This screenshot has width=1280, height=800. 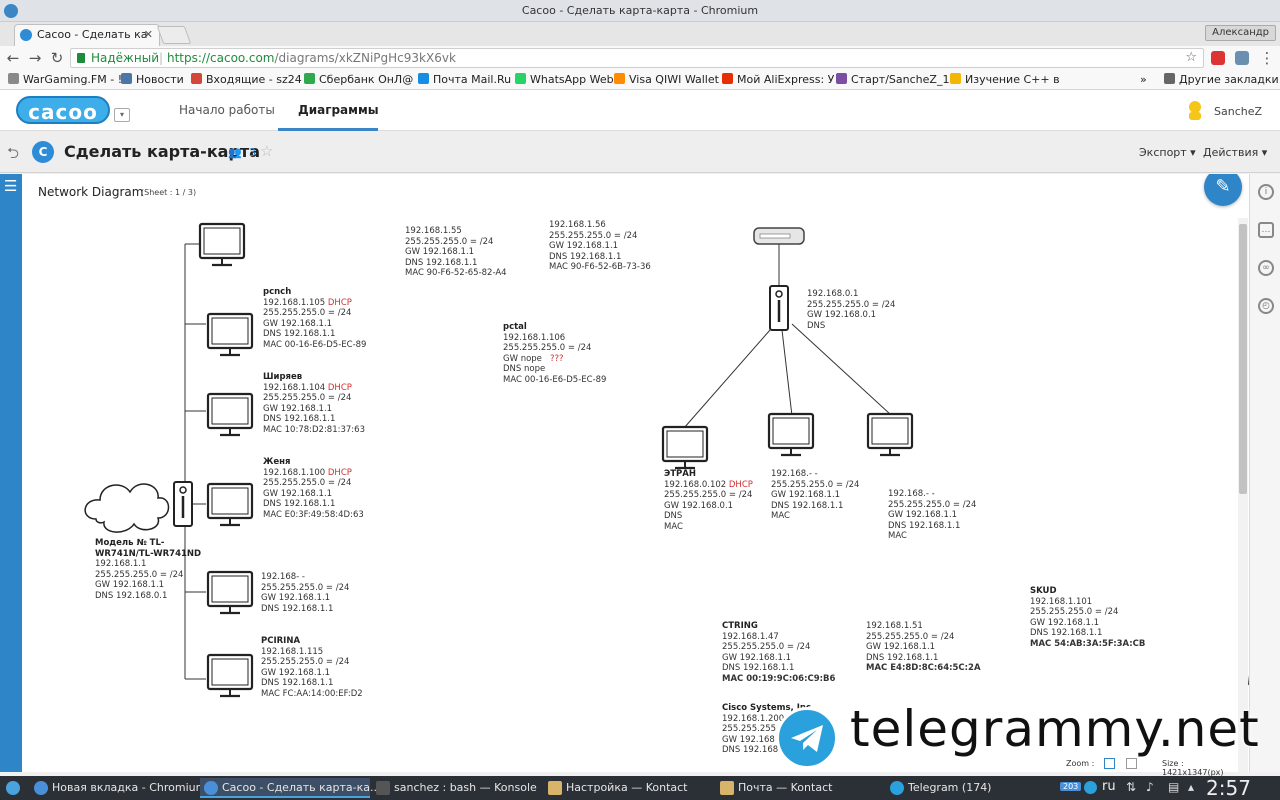 What do you see at coordinates (950, 787) in the screenshot?
I see `task-label: Telegram (174)` at bounding box center [950, 787].